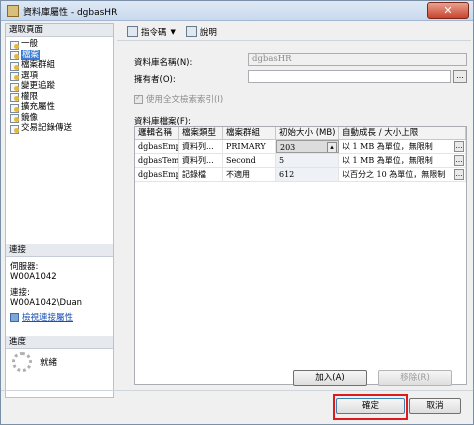  I want to click on cancel-button: 取消, so click(435, 406).